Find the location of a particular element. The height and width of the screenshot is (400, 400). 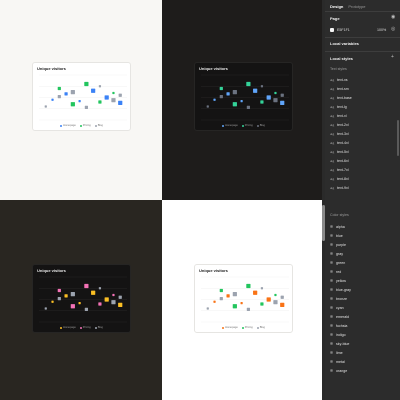

chart-legend: Homepage Pricing Blog is located at coordinates (81, 125).